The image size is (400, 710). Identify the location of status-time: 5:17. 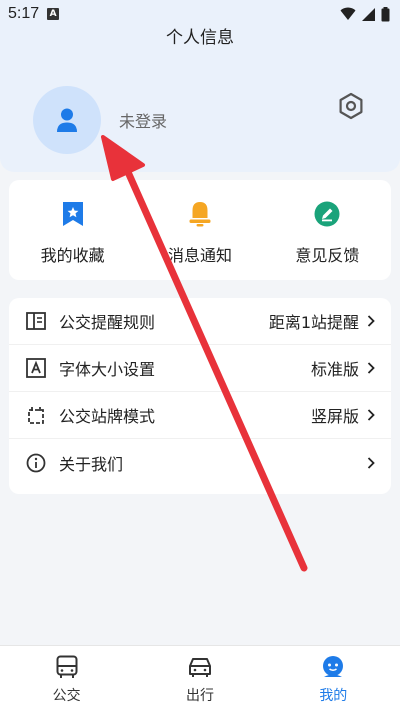
(24, 13).